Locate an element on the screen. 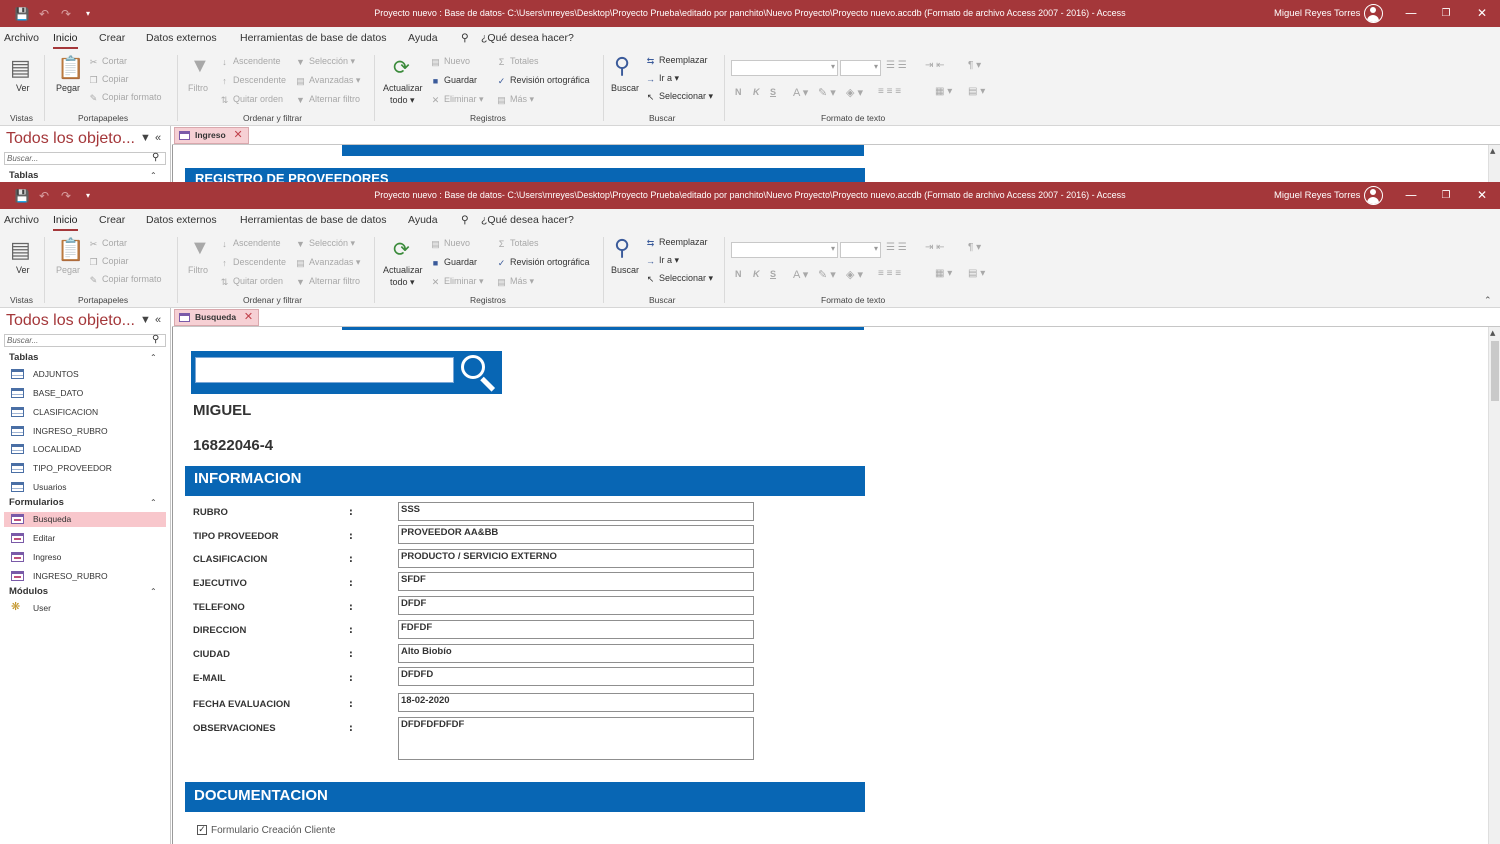 This screenshot has height=844, width=1500. gridlines-icon: ▦ ▾ is located at coordinates (943, 91).